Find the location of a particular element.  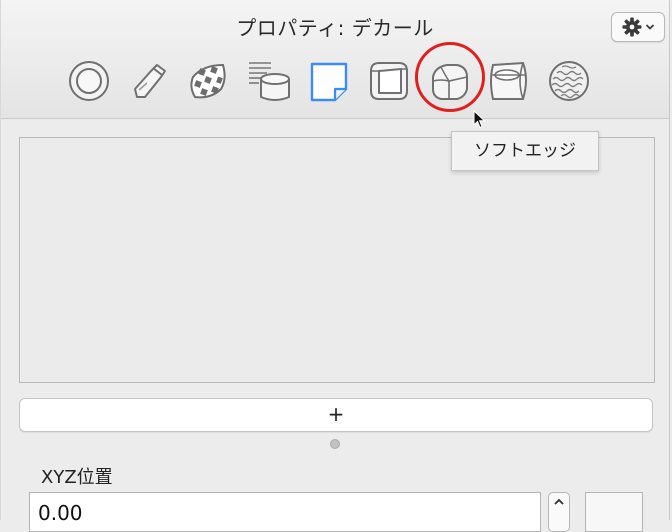

tube-icon is located at coordinates (150, 81).